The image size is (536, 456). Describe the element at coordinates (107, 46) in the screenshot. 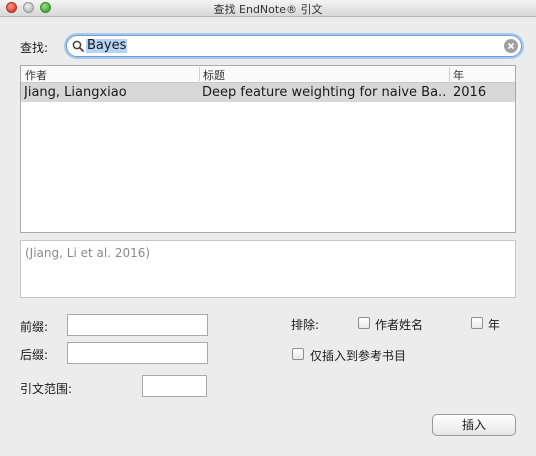

I see `search-input-value: Bayes` at that location.